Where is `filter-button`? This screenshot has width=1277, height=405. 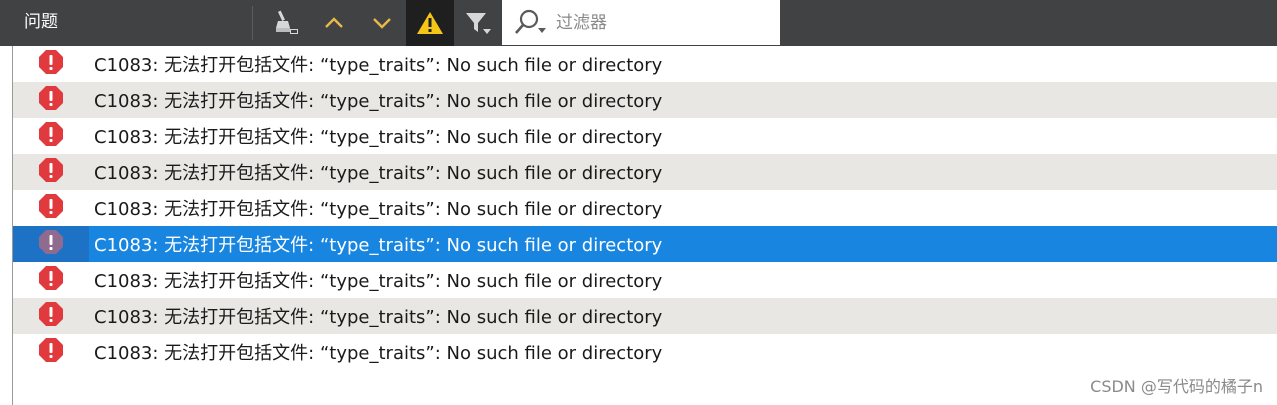 filter-button is located at coordinates (478, 23).